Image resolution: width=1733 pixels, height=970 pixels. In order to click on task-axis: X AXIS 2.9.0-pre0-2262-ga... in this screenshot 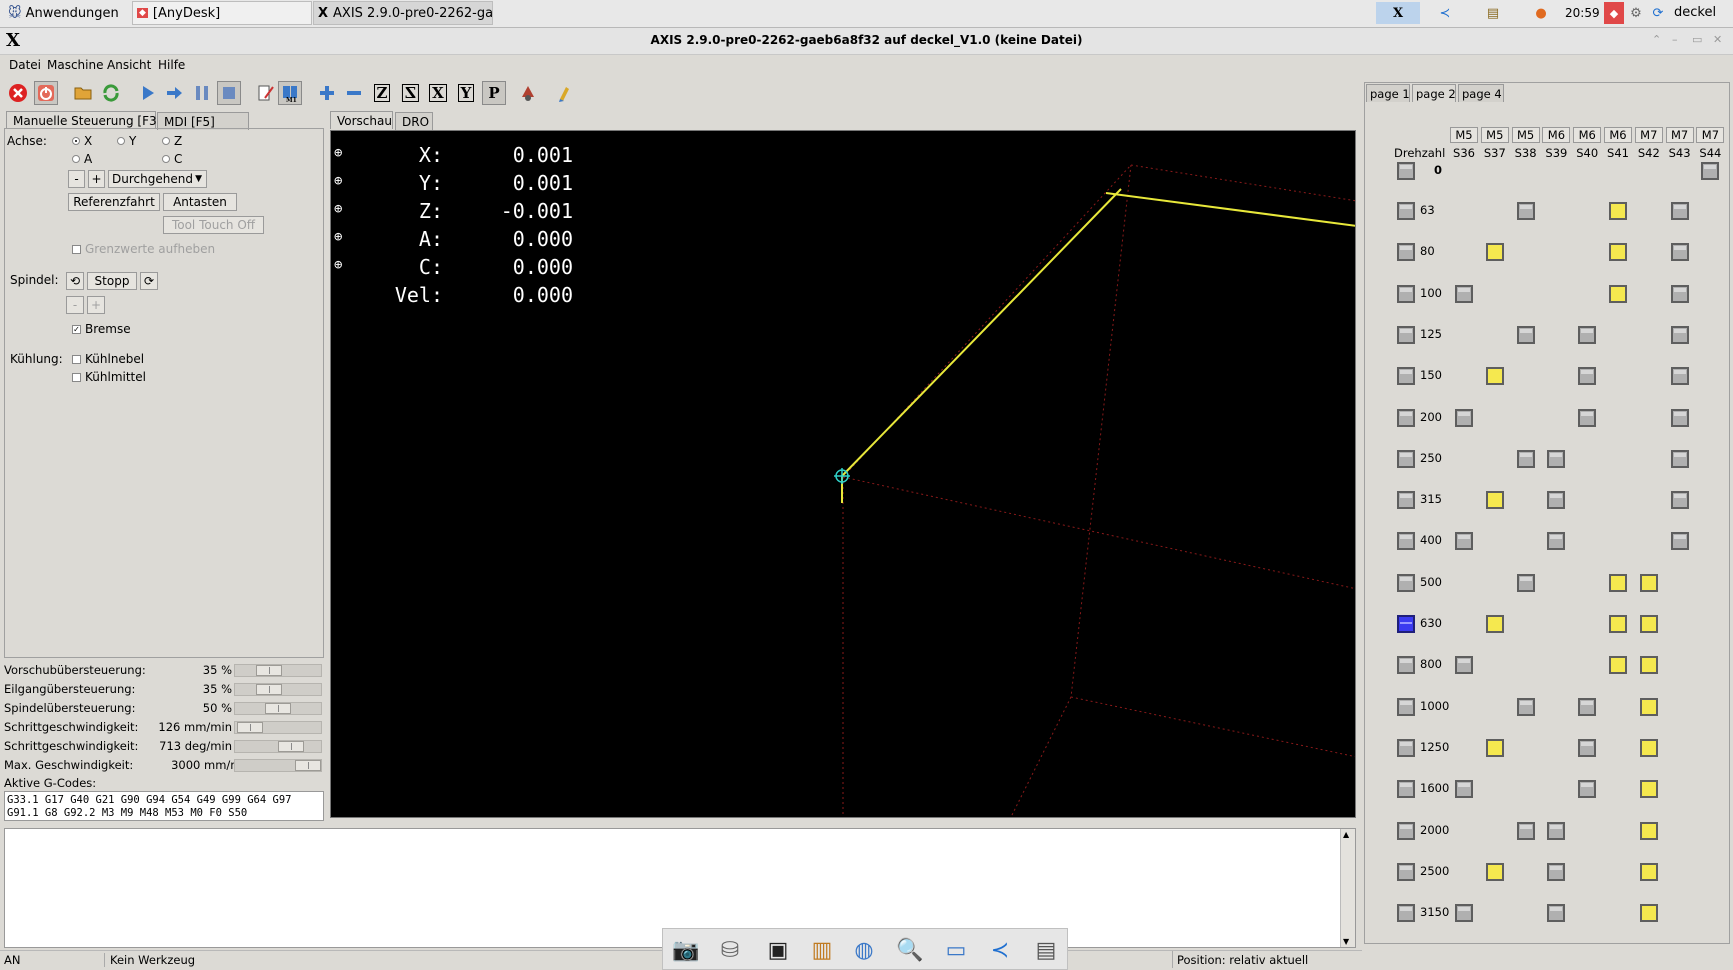, I will do `click(403, 13)`.